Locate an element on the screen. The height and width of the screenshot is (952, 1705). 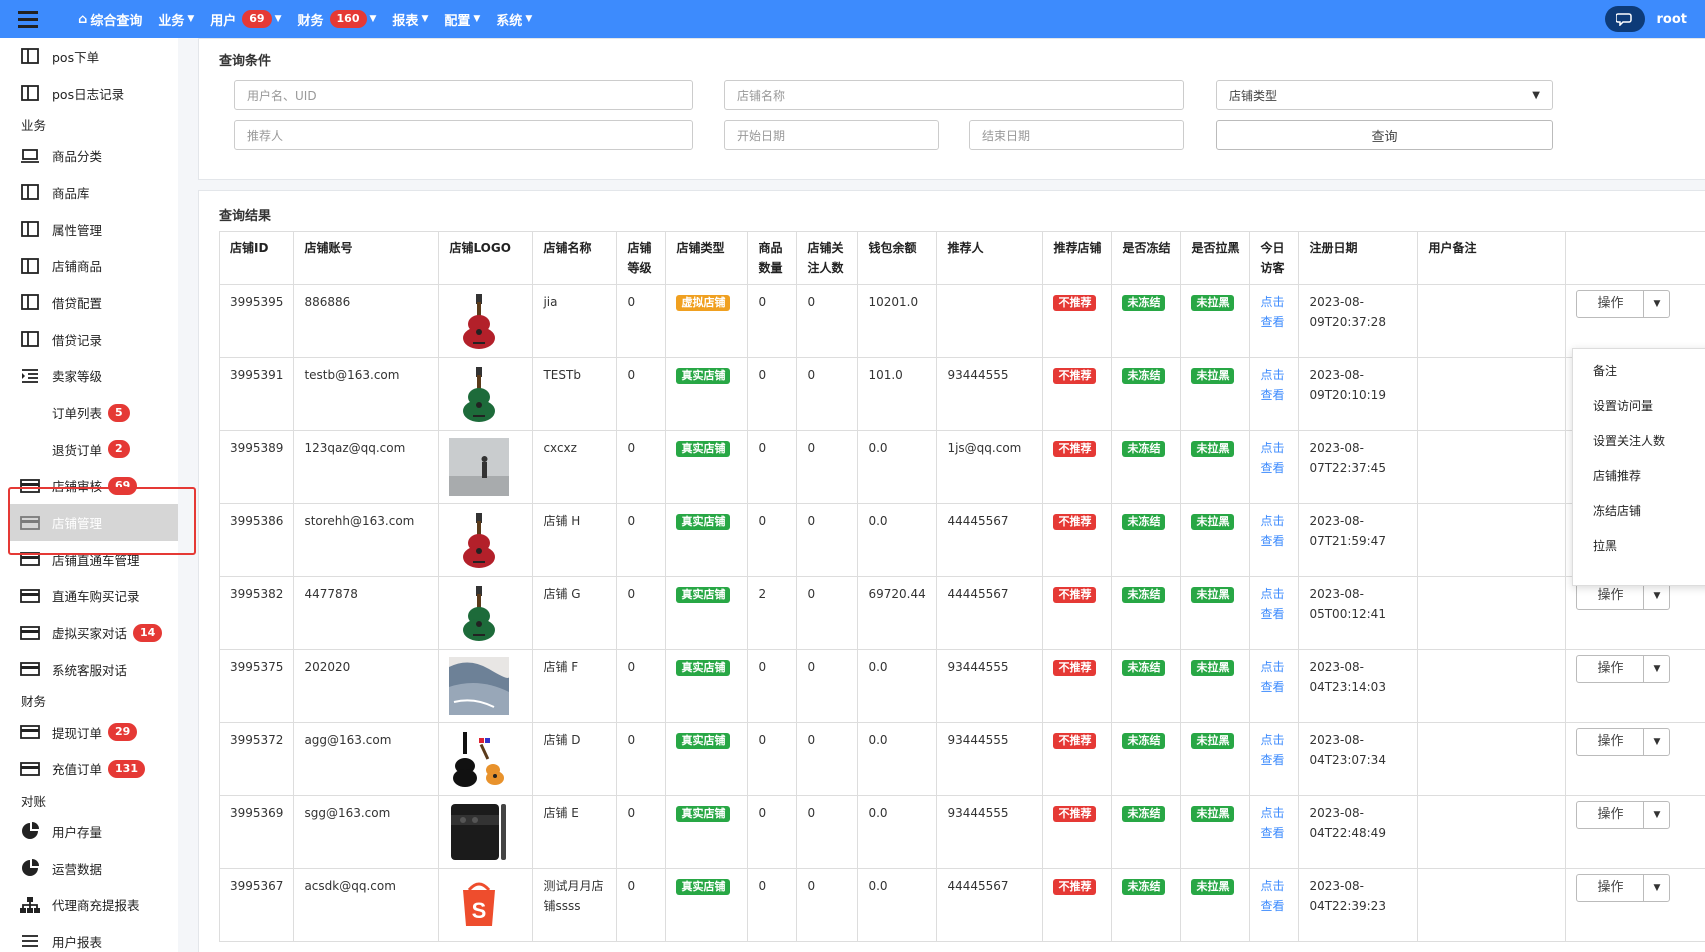
shop-type-tag: 真实店铺 is located at coordinates (703, 887).